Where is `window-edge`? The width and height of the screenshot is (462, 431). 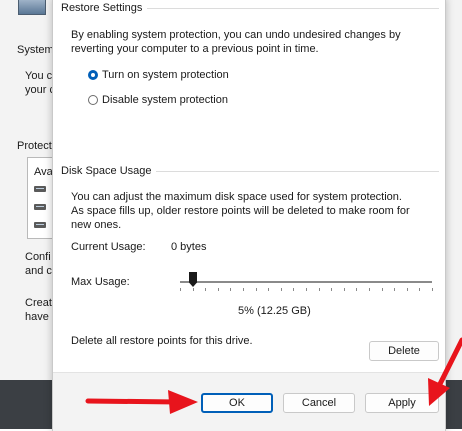
window-edge is located at coordinates (453, 214).